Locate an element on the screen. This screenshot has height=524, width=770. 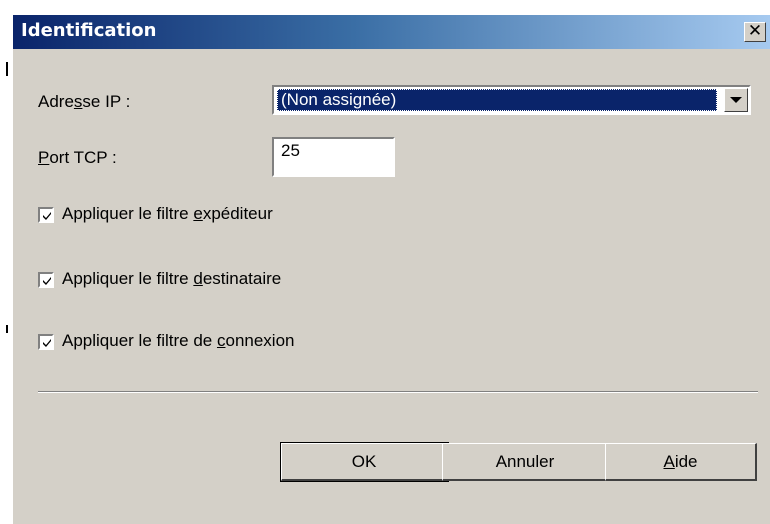
separator-line is located at coordinates (398, 392).